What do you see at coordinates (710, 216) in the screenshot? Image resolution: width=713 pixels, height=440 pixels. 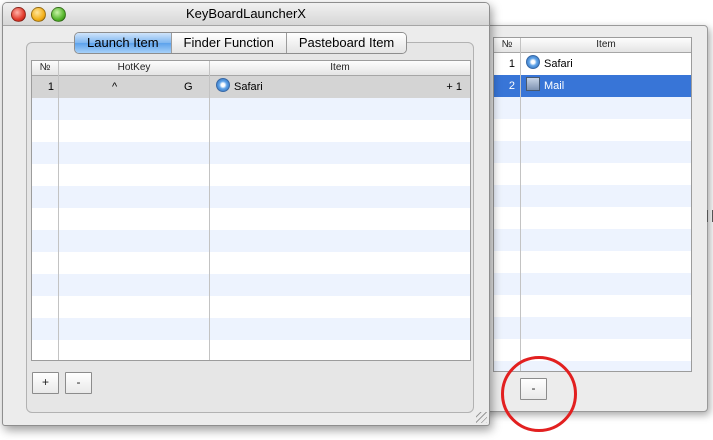 I see `drawer-resize-handle` at bounding box center [710, 216].